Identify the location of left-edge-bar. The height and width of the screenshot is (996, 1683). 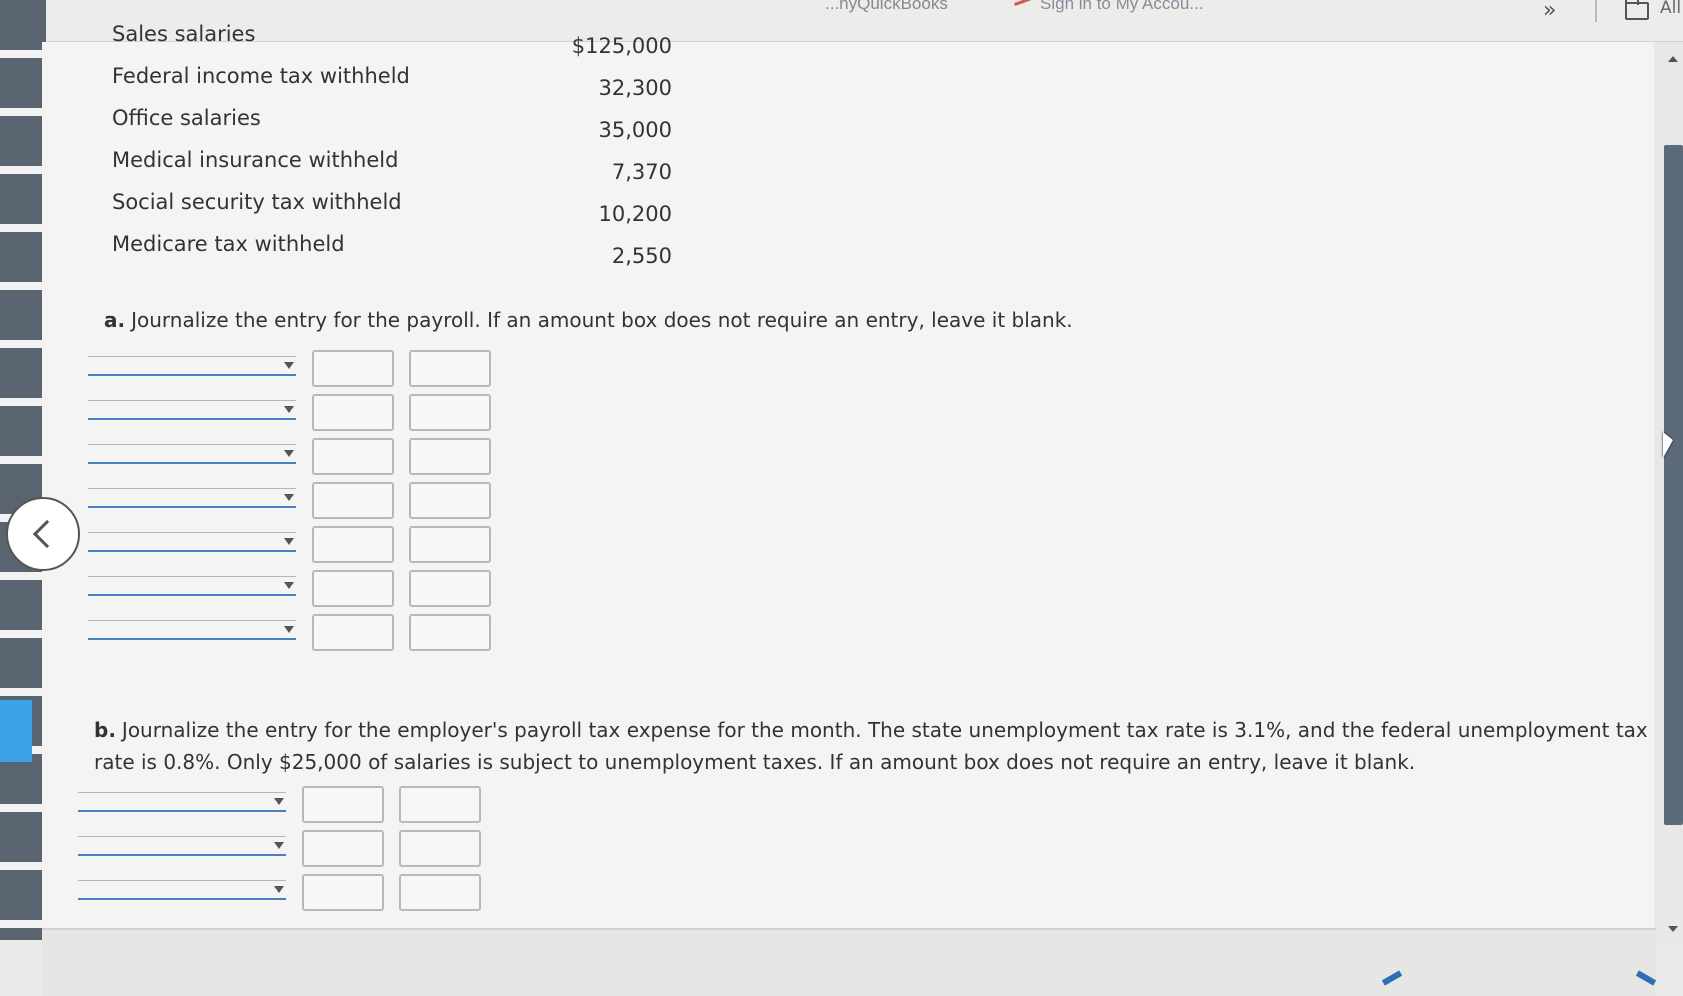
(23, 470).